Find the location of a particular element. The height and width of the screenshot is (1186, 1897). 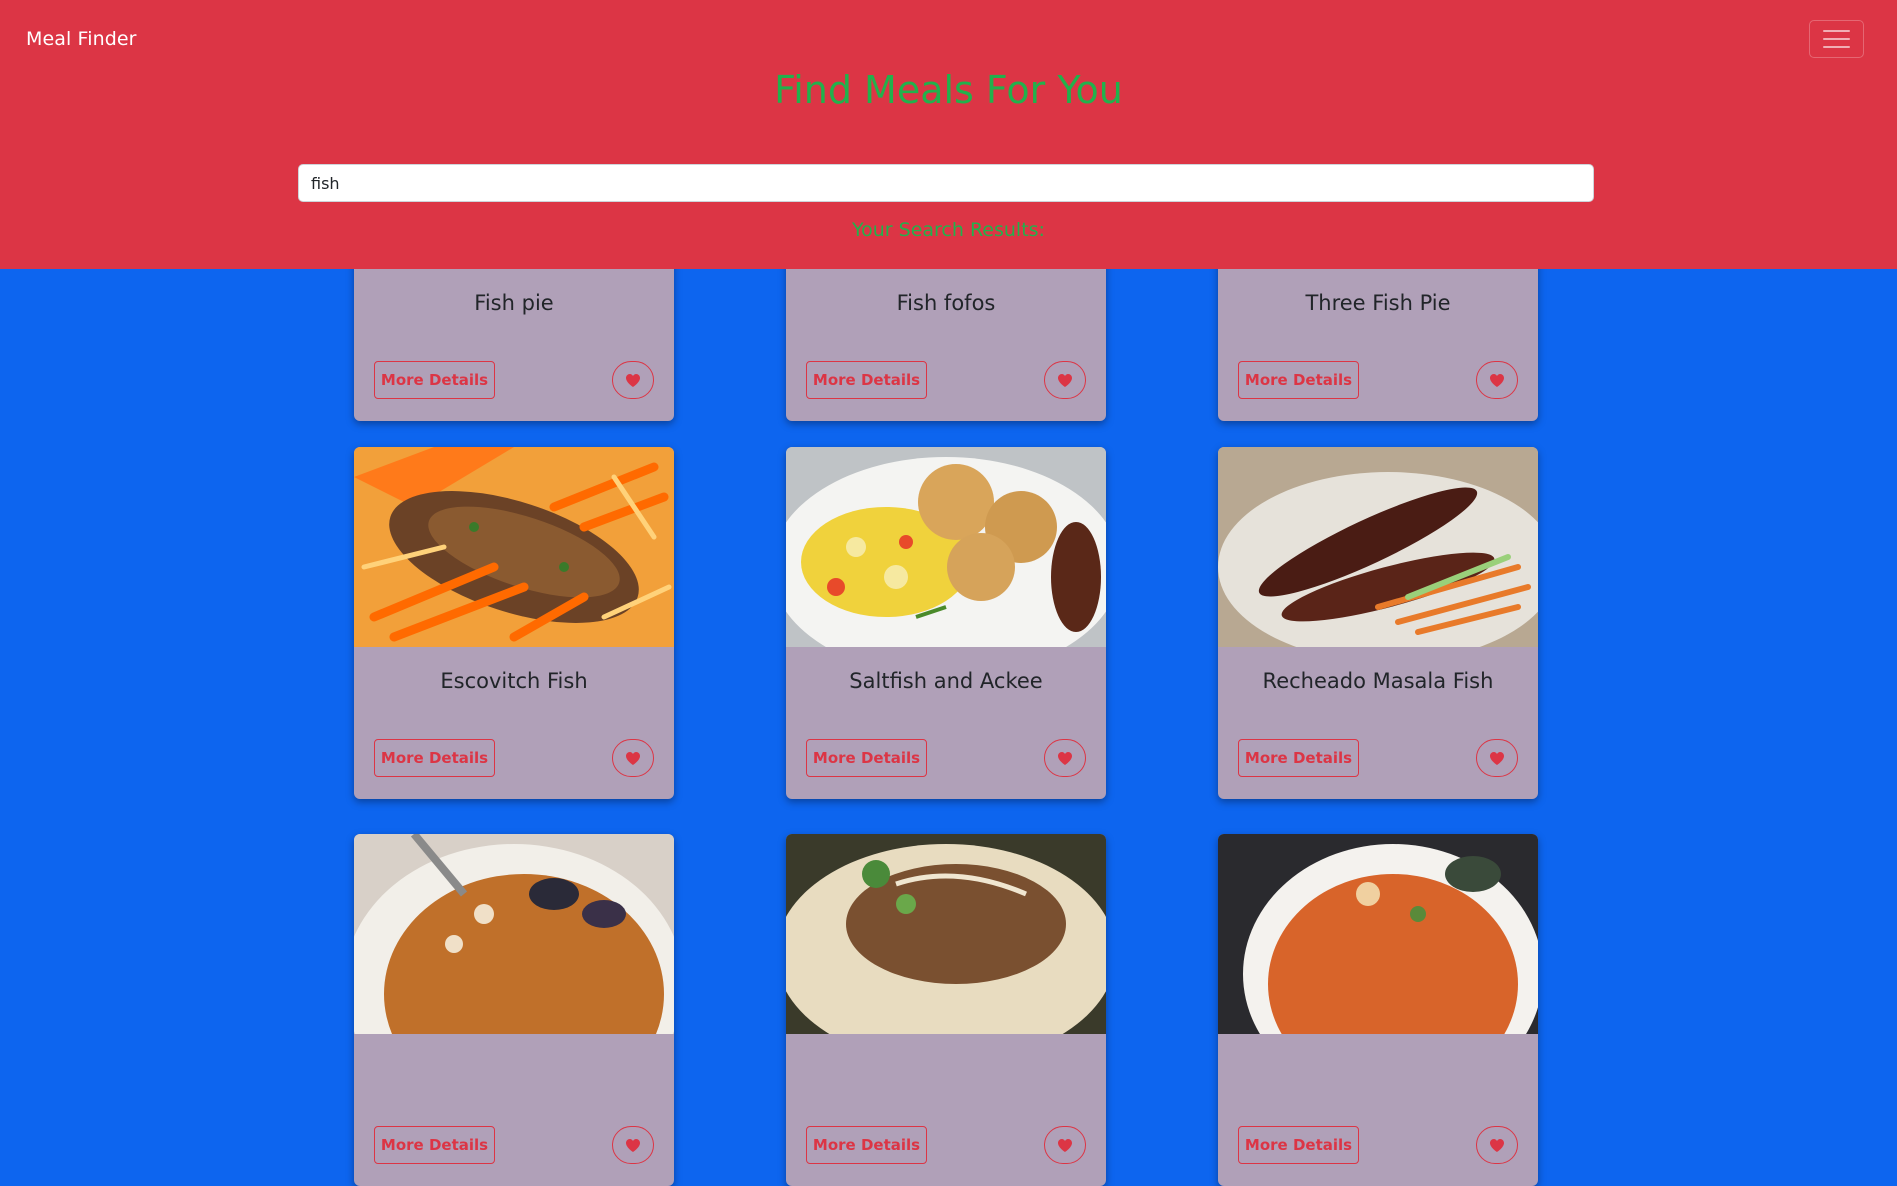

meal-name: Fish fofos is located at coordinates (946, 303).